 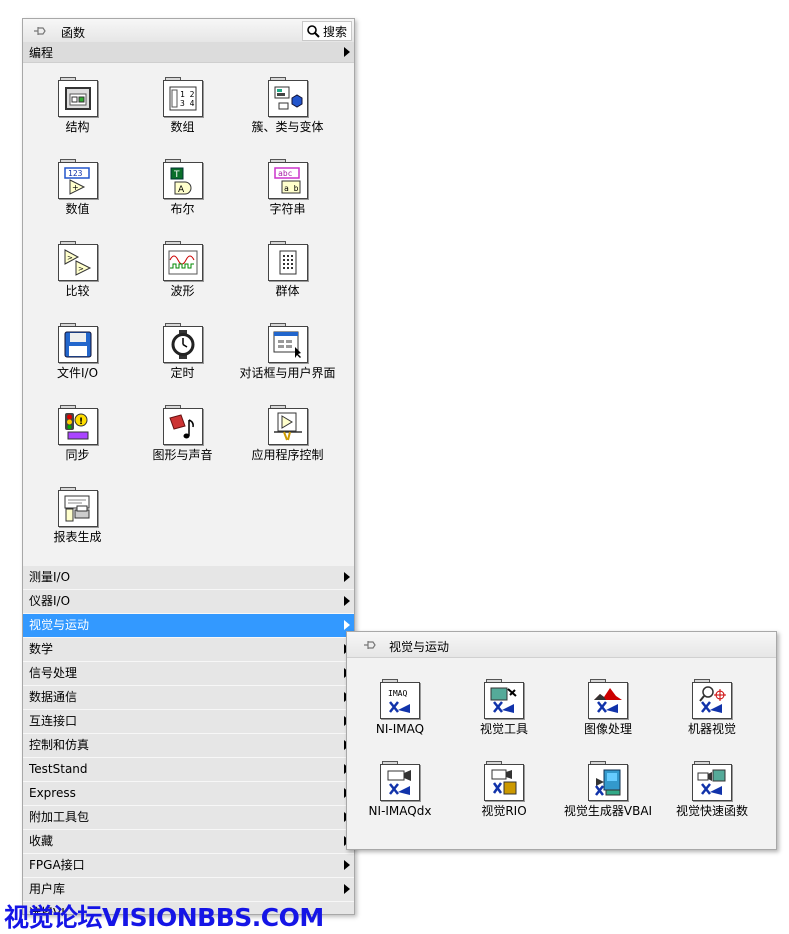 What do you see at coordinates (50, 577) in the screenshot?
I see `category-label: 测量I/O` at bounding box center [50, 577].